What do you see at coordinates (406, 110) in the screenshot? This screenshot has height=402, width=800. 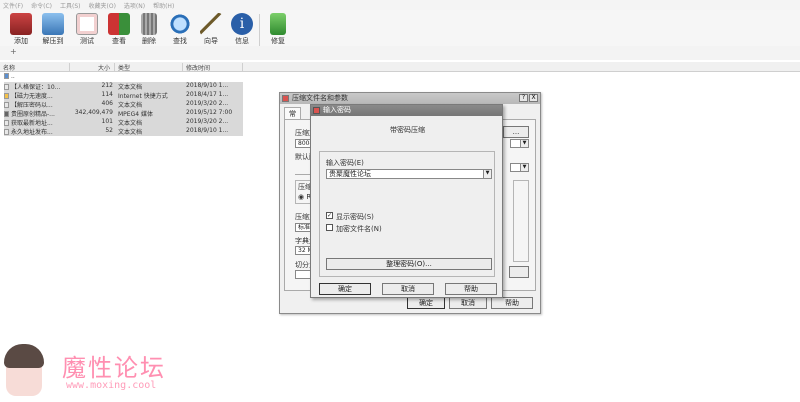 I see `password-dialog-titlebar: 输入密码` at bounding box center [406, 110].